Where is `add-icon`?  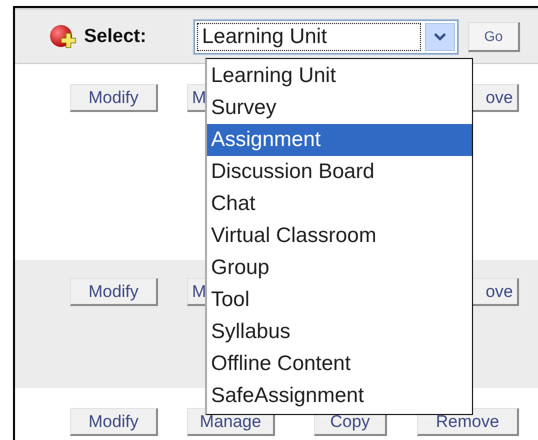 add-icon is located at coordinates (64, 36).